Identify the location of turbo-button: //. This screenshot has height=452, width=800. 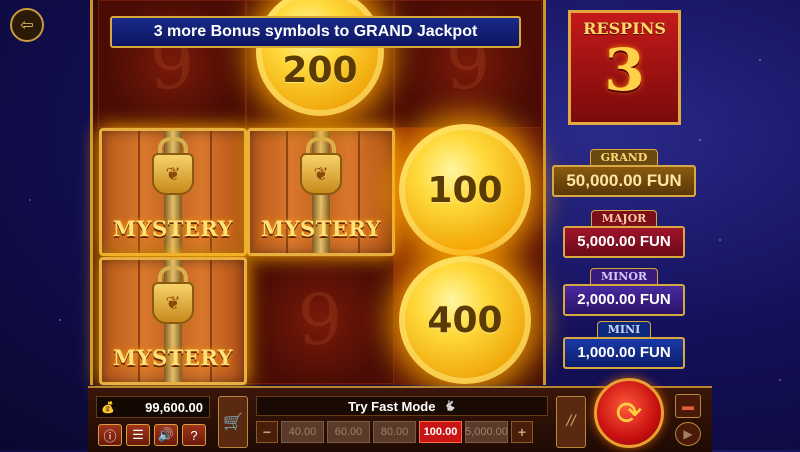
(571, 422).